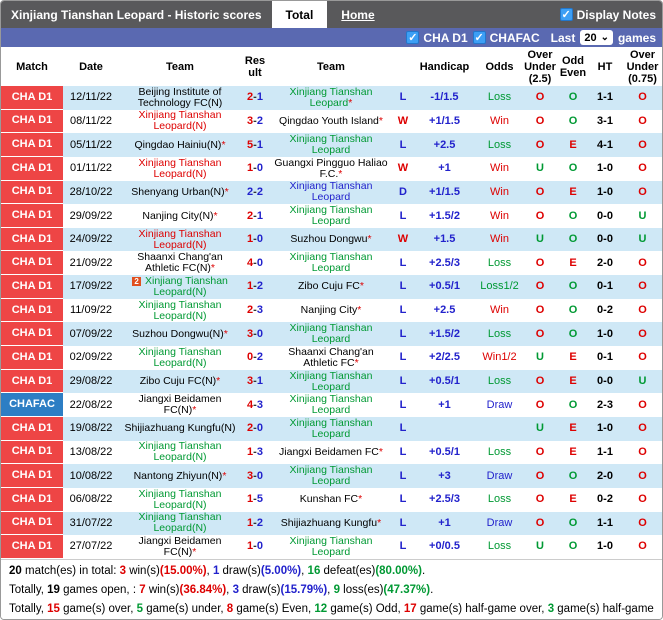  What do you see at coordinates (482, 609) in the screenshot?
I see `summary-segment: game(s) half-game over,` at bounding box center [482, 609].